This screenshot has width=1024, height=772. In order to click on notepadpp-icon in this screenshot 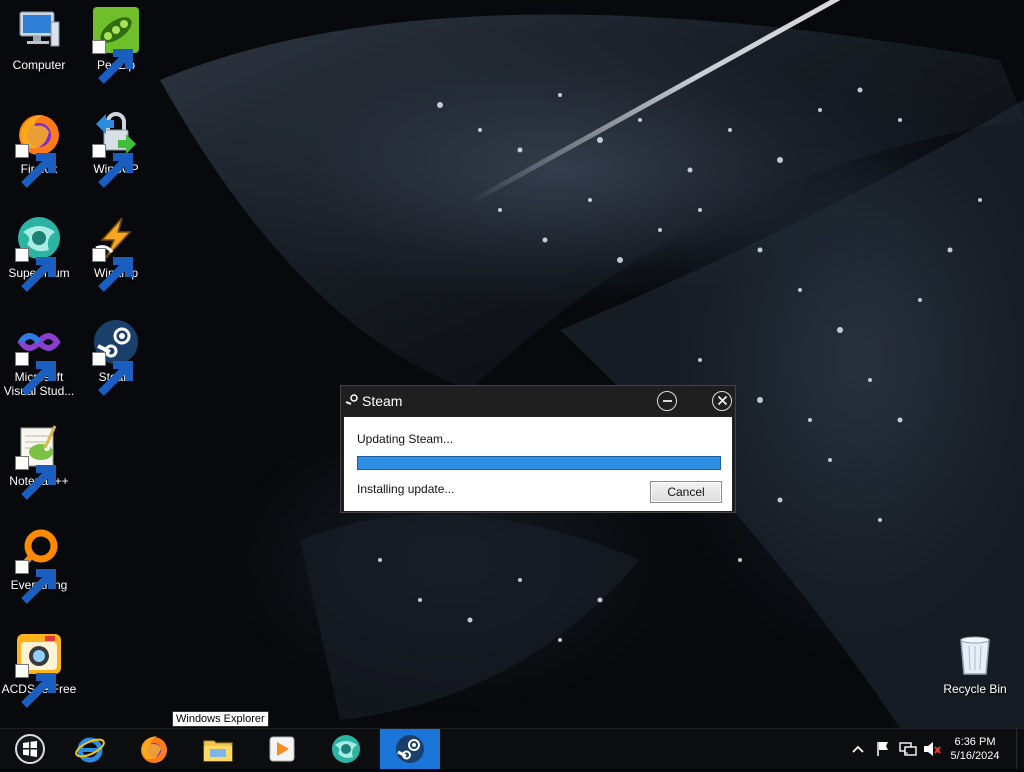, I will do `click(39, 461)`.